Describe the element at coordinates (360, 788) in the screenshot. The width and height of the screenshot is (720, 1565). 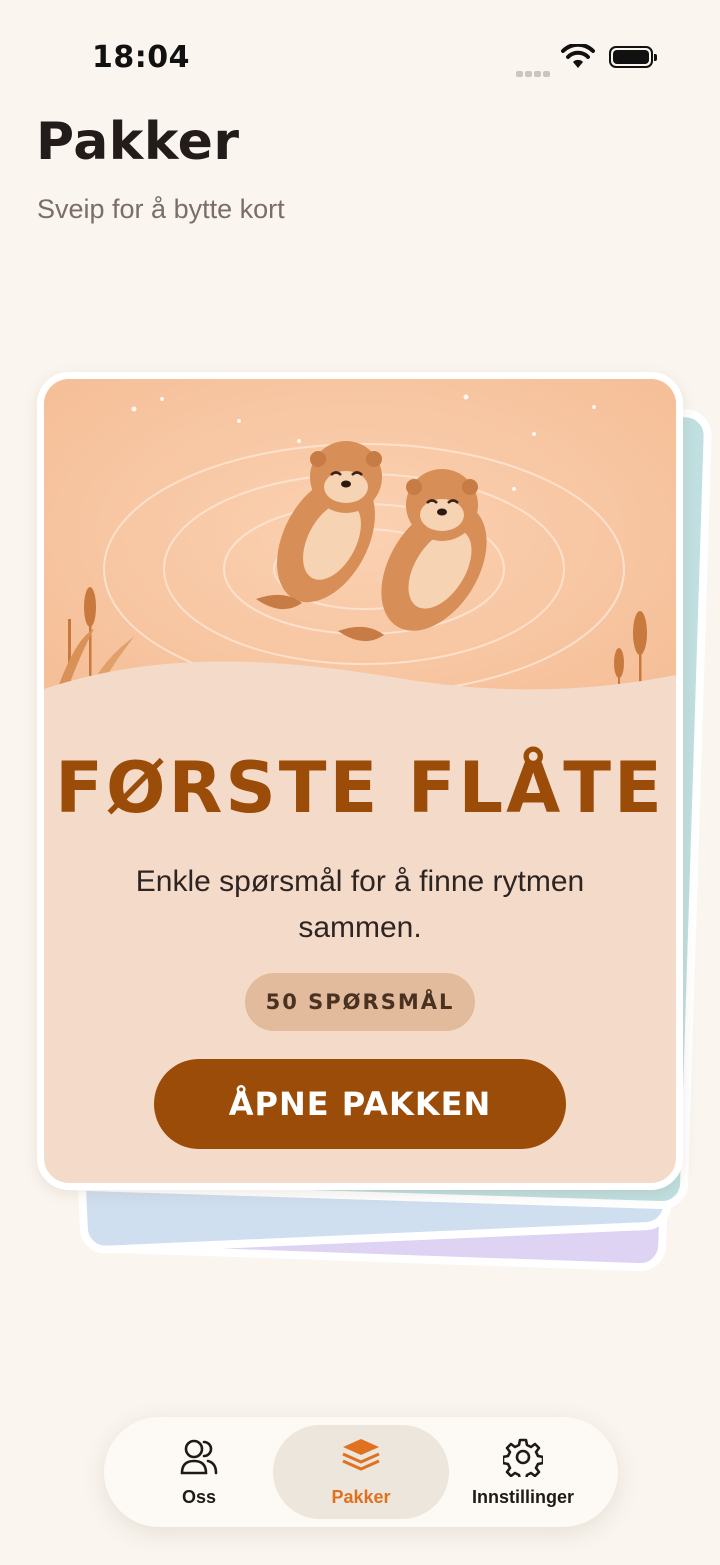
I see `pack-title: FØRSTE FLÅTE` at that location.